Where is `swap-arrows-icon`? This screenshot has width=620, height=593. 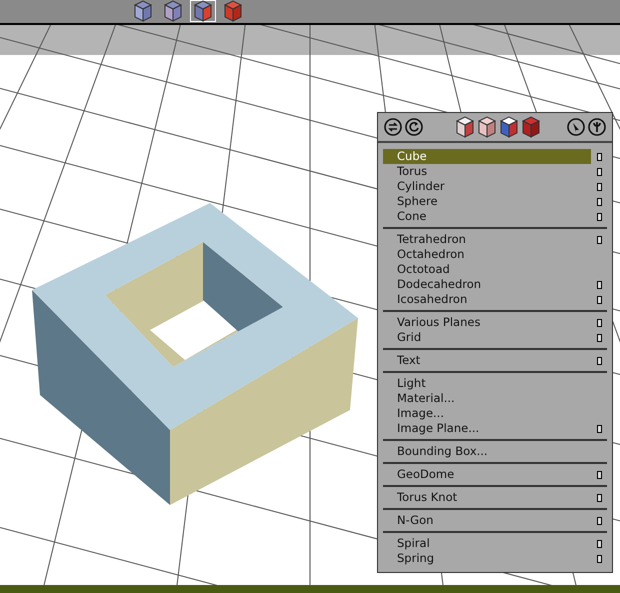
swap-arrows-icon is located at coordinates (393, 127).